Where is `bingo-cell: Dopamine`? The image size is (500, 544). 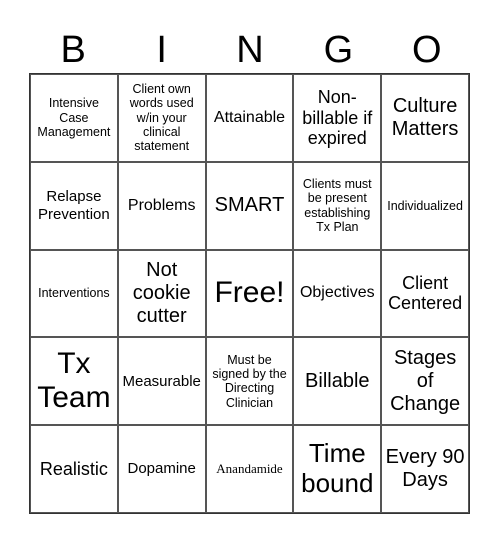 bingo-cell: Dopamine is located at coordinates (161, 469).